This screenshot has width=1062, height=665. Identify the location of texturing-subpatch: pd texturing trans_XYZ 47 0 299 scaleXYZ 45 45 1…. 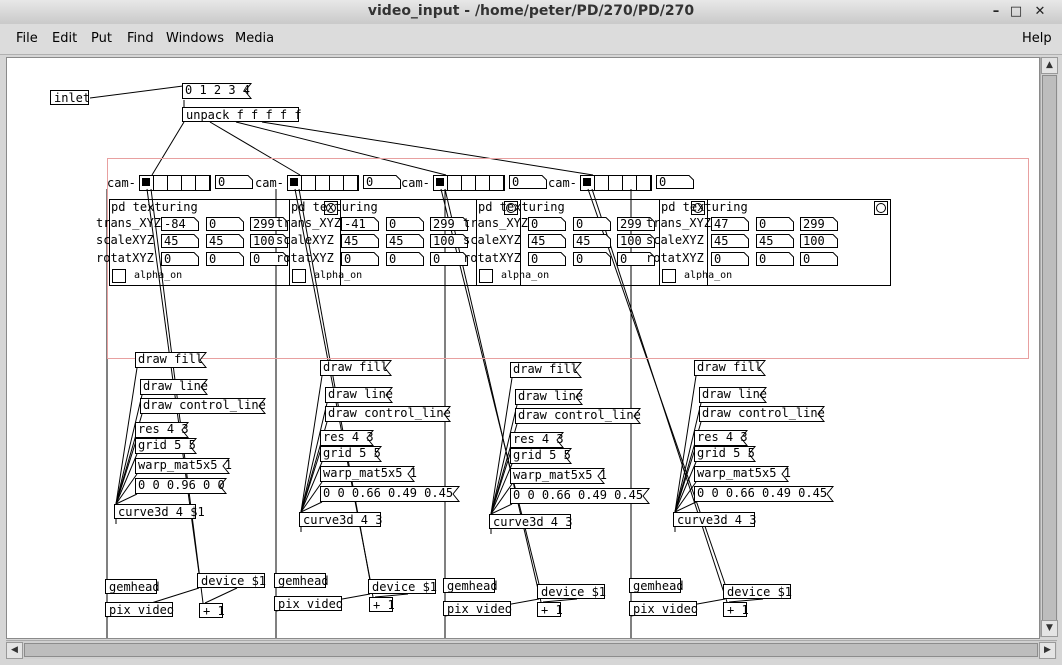
(768, 242).